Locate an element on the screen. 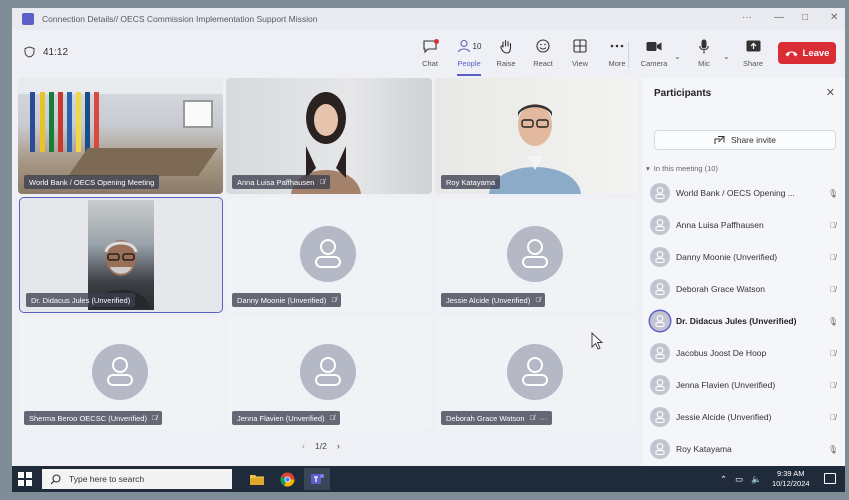  video-tile-danny: Danny Moonie (Unverified) 🎙̸ is located at coordinates (329, 255).